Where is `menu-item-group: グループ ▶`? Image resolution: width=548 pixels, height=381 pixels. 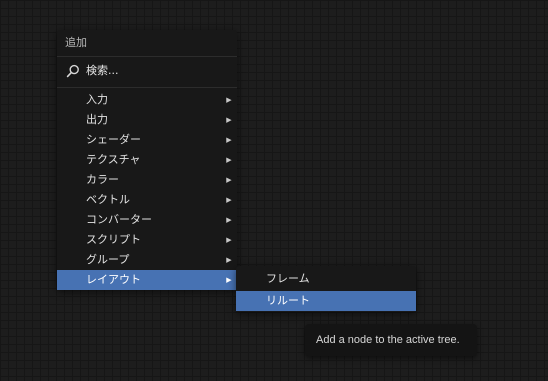 menu-item-group: グループ ▶ is located at coordinates (147, 260).